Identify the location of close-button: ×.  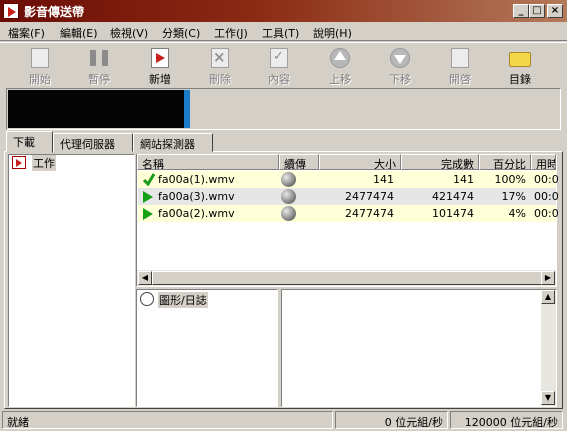
(555, 11).